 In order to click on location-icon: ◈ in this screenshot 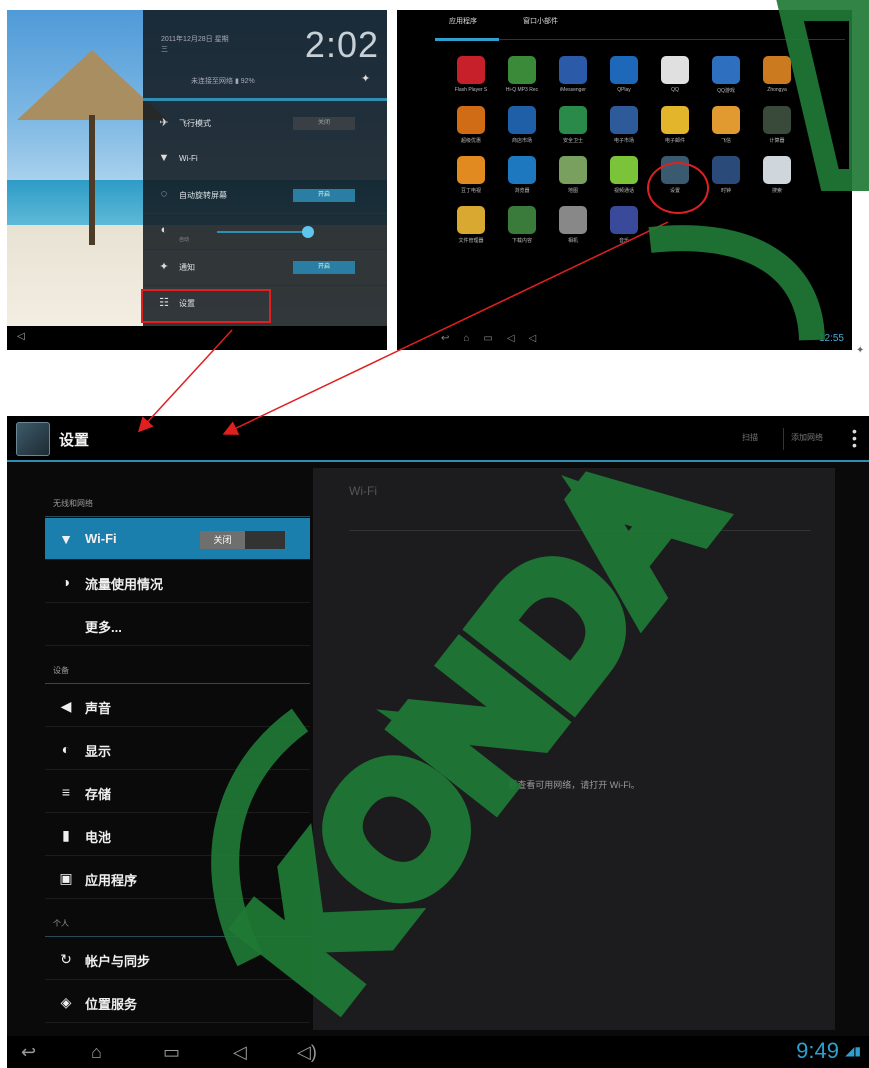, I will do `click(66, 1002)`.